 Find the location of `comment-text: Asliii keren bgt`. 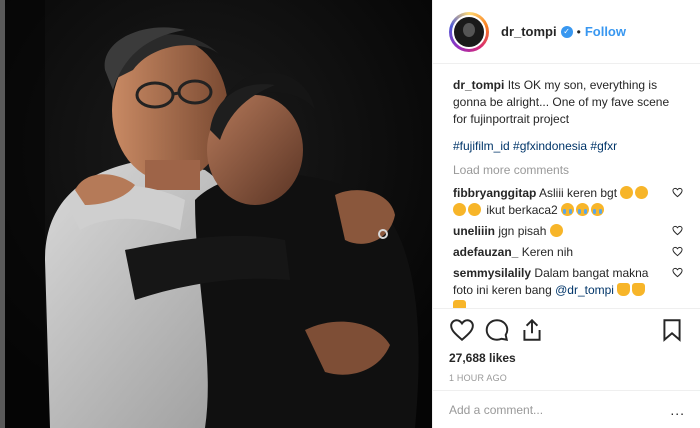

comment-text: Asliii keren bgt is located at coordinates (578, 193).